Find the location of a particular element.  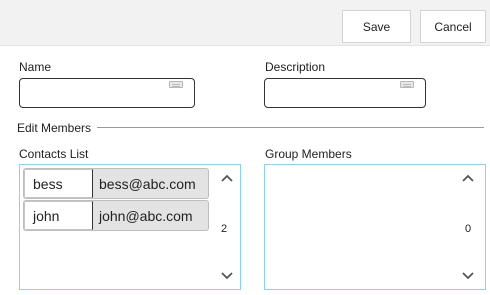

contact-item: john john@abc.com is located at coordinates (116, 215).